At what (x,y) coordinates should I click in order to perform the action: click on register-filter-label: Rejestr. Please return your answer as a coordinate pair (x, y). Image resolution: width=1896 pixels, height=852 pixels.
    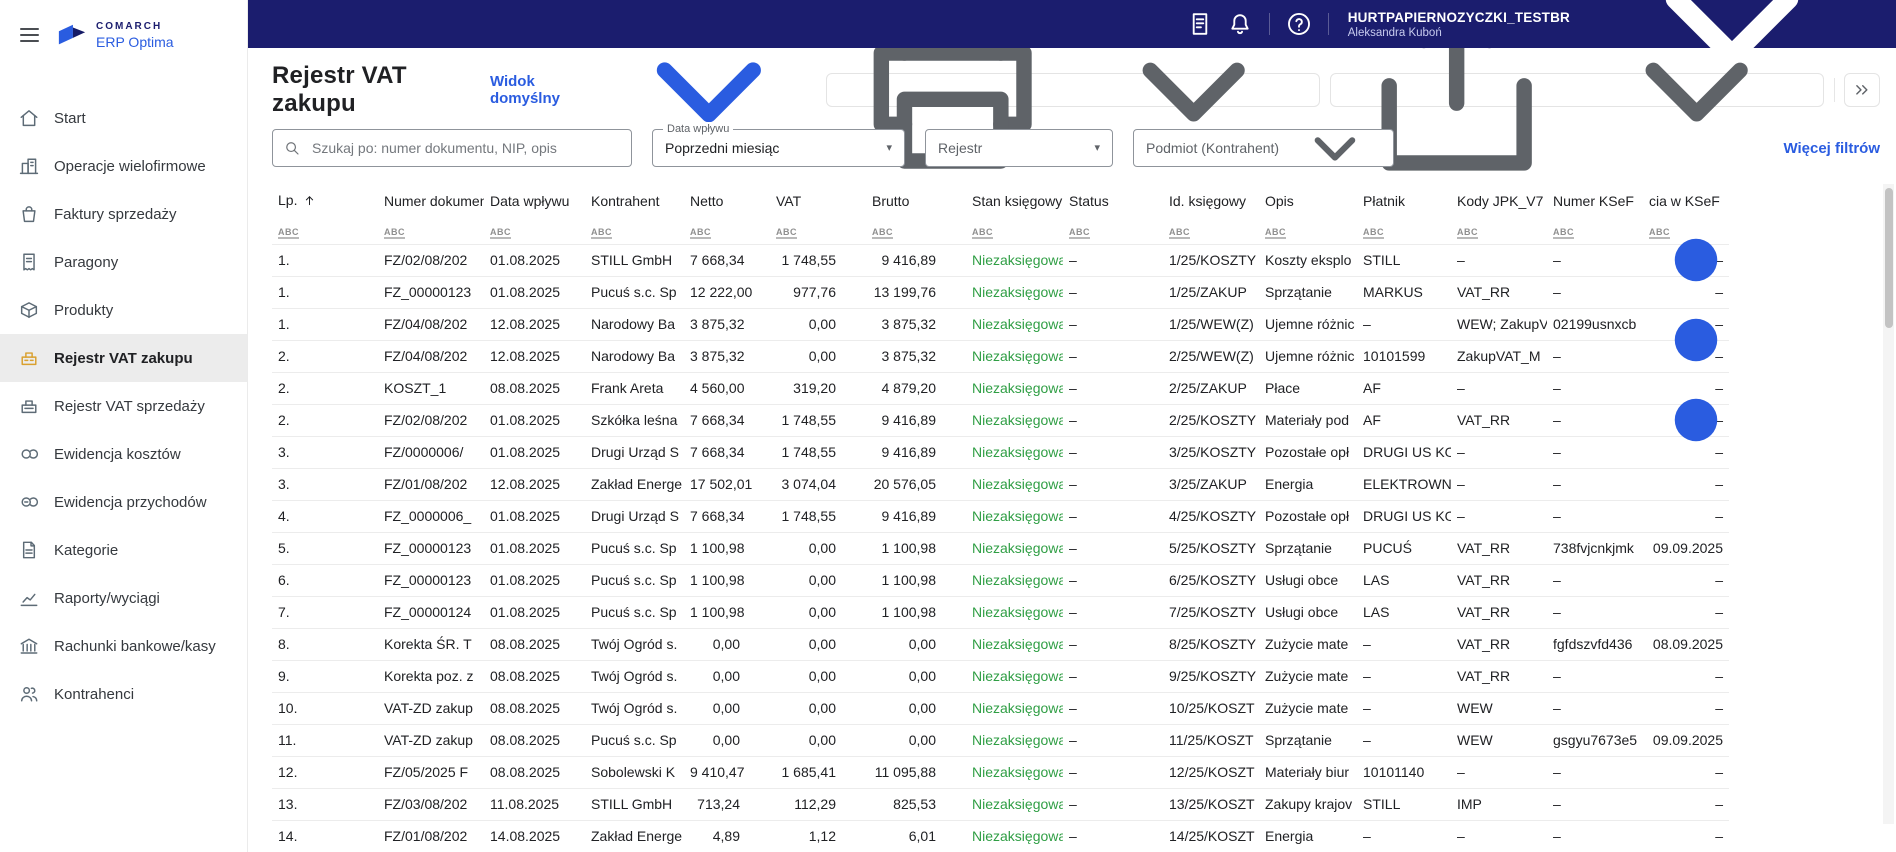
    Looking at the image, I should click on (960, 148).